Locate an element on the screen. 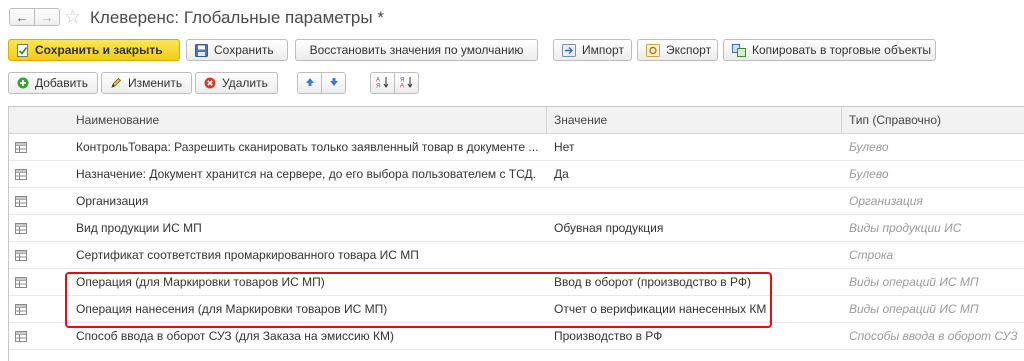 The width and height of the screenshot is (1024, 361). delete-icon is located at coordinates (210, 83).